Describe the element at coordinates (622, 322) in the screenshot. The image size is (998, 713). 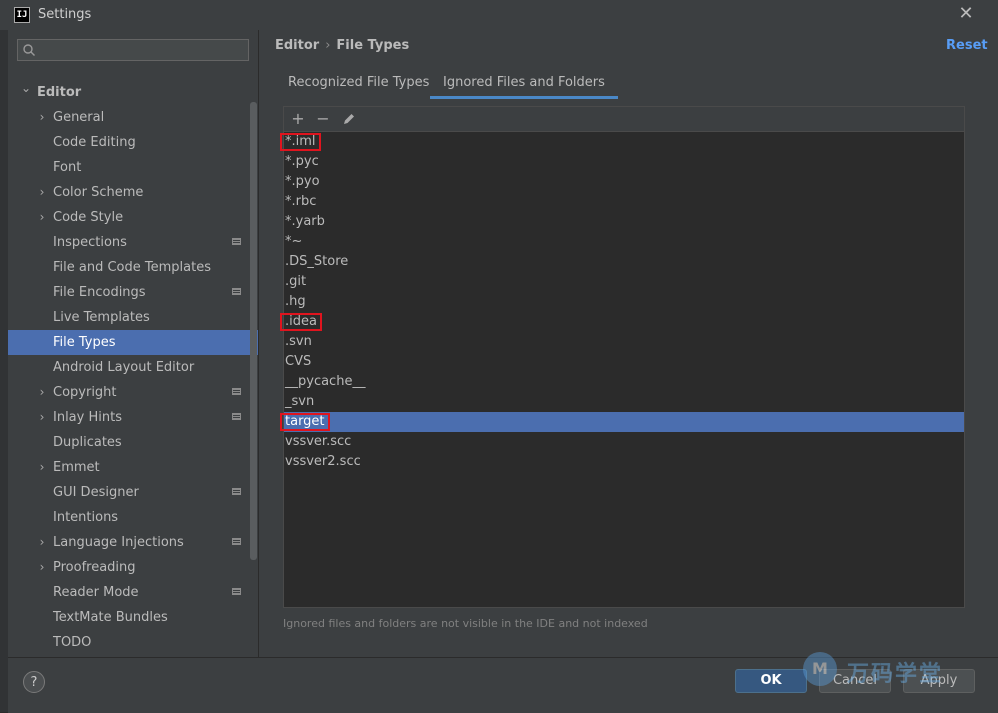
I see `list-item: .idea` at that location.